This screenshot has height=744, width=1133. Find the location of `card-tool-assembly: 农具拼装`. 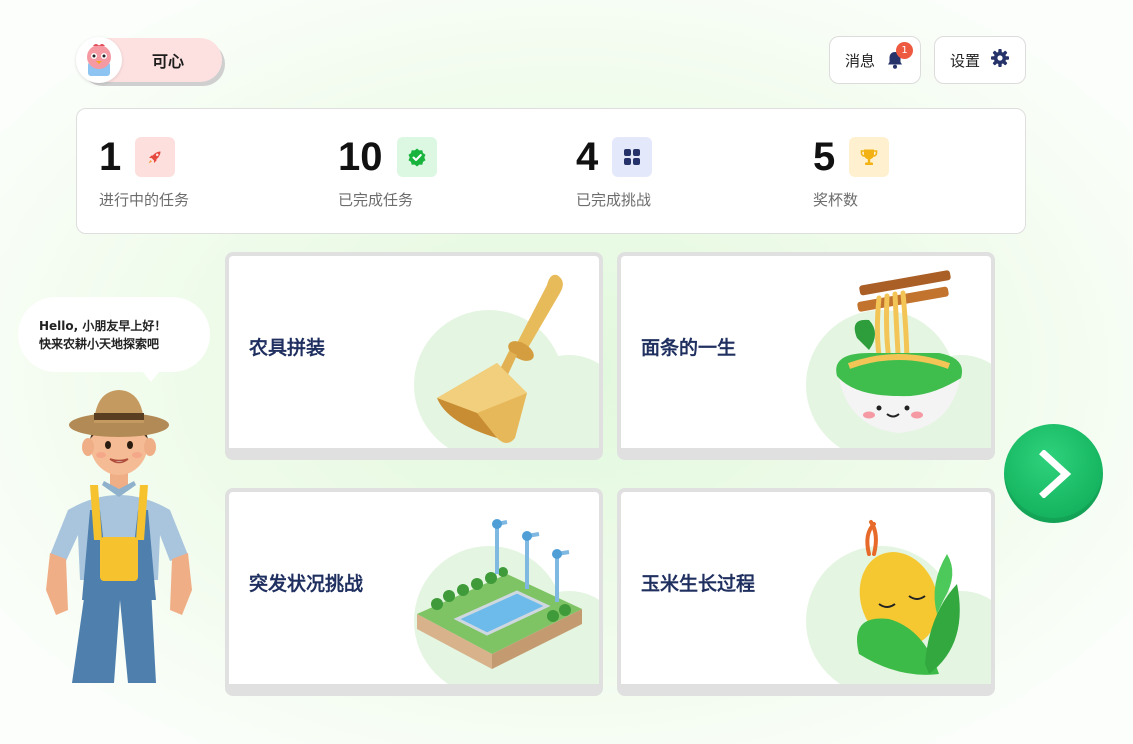

card-tool-assembly: 农具拼装 is located at coordinates (414, 356).